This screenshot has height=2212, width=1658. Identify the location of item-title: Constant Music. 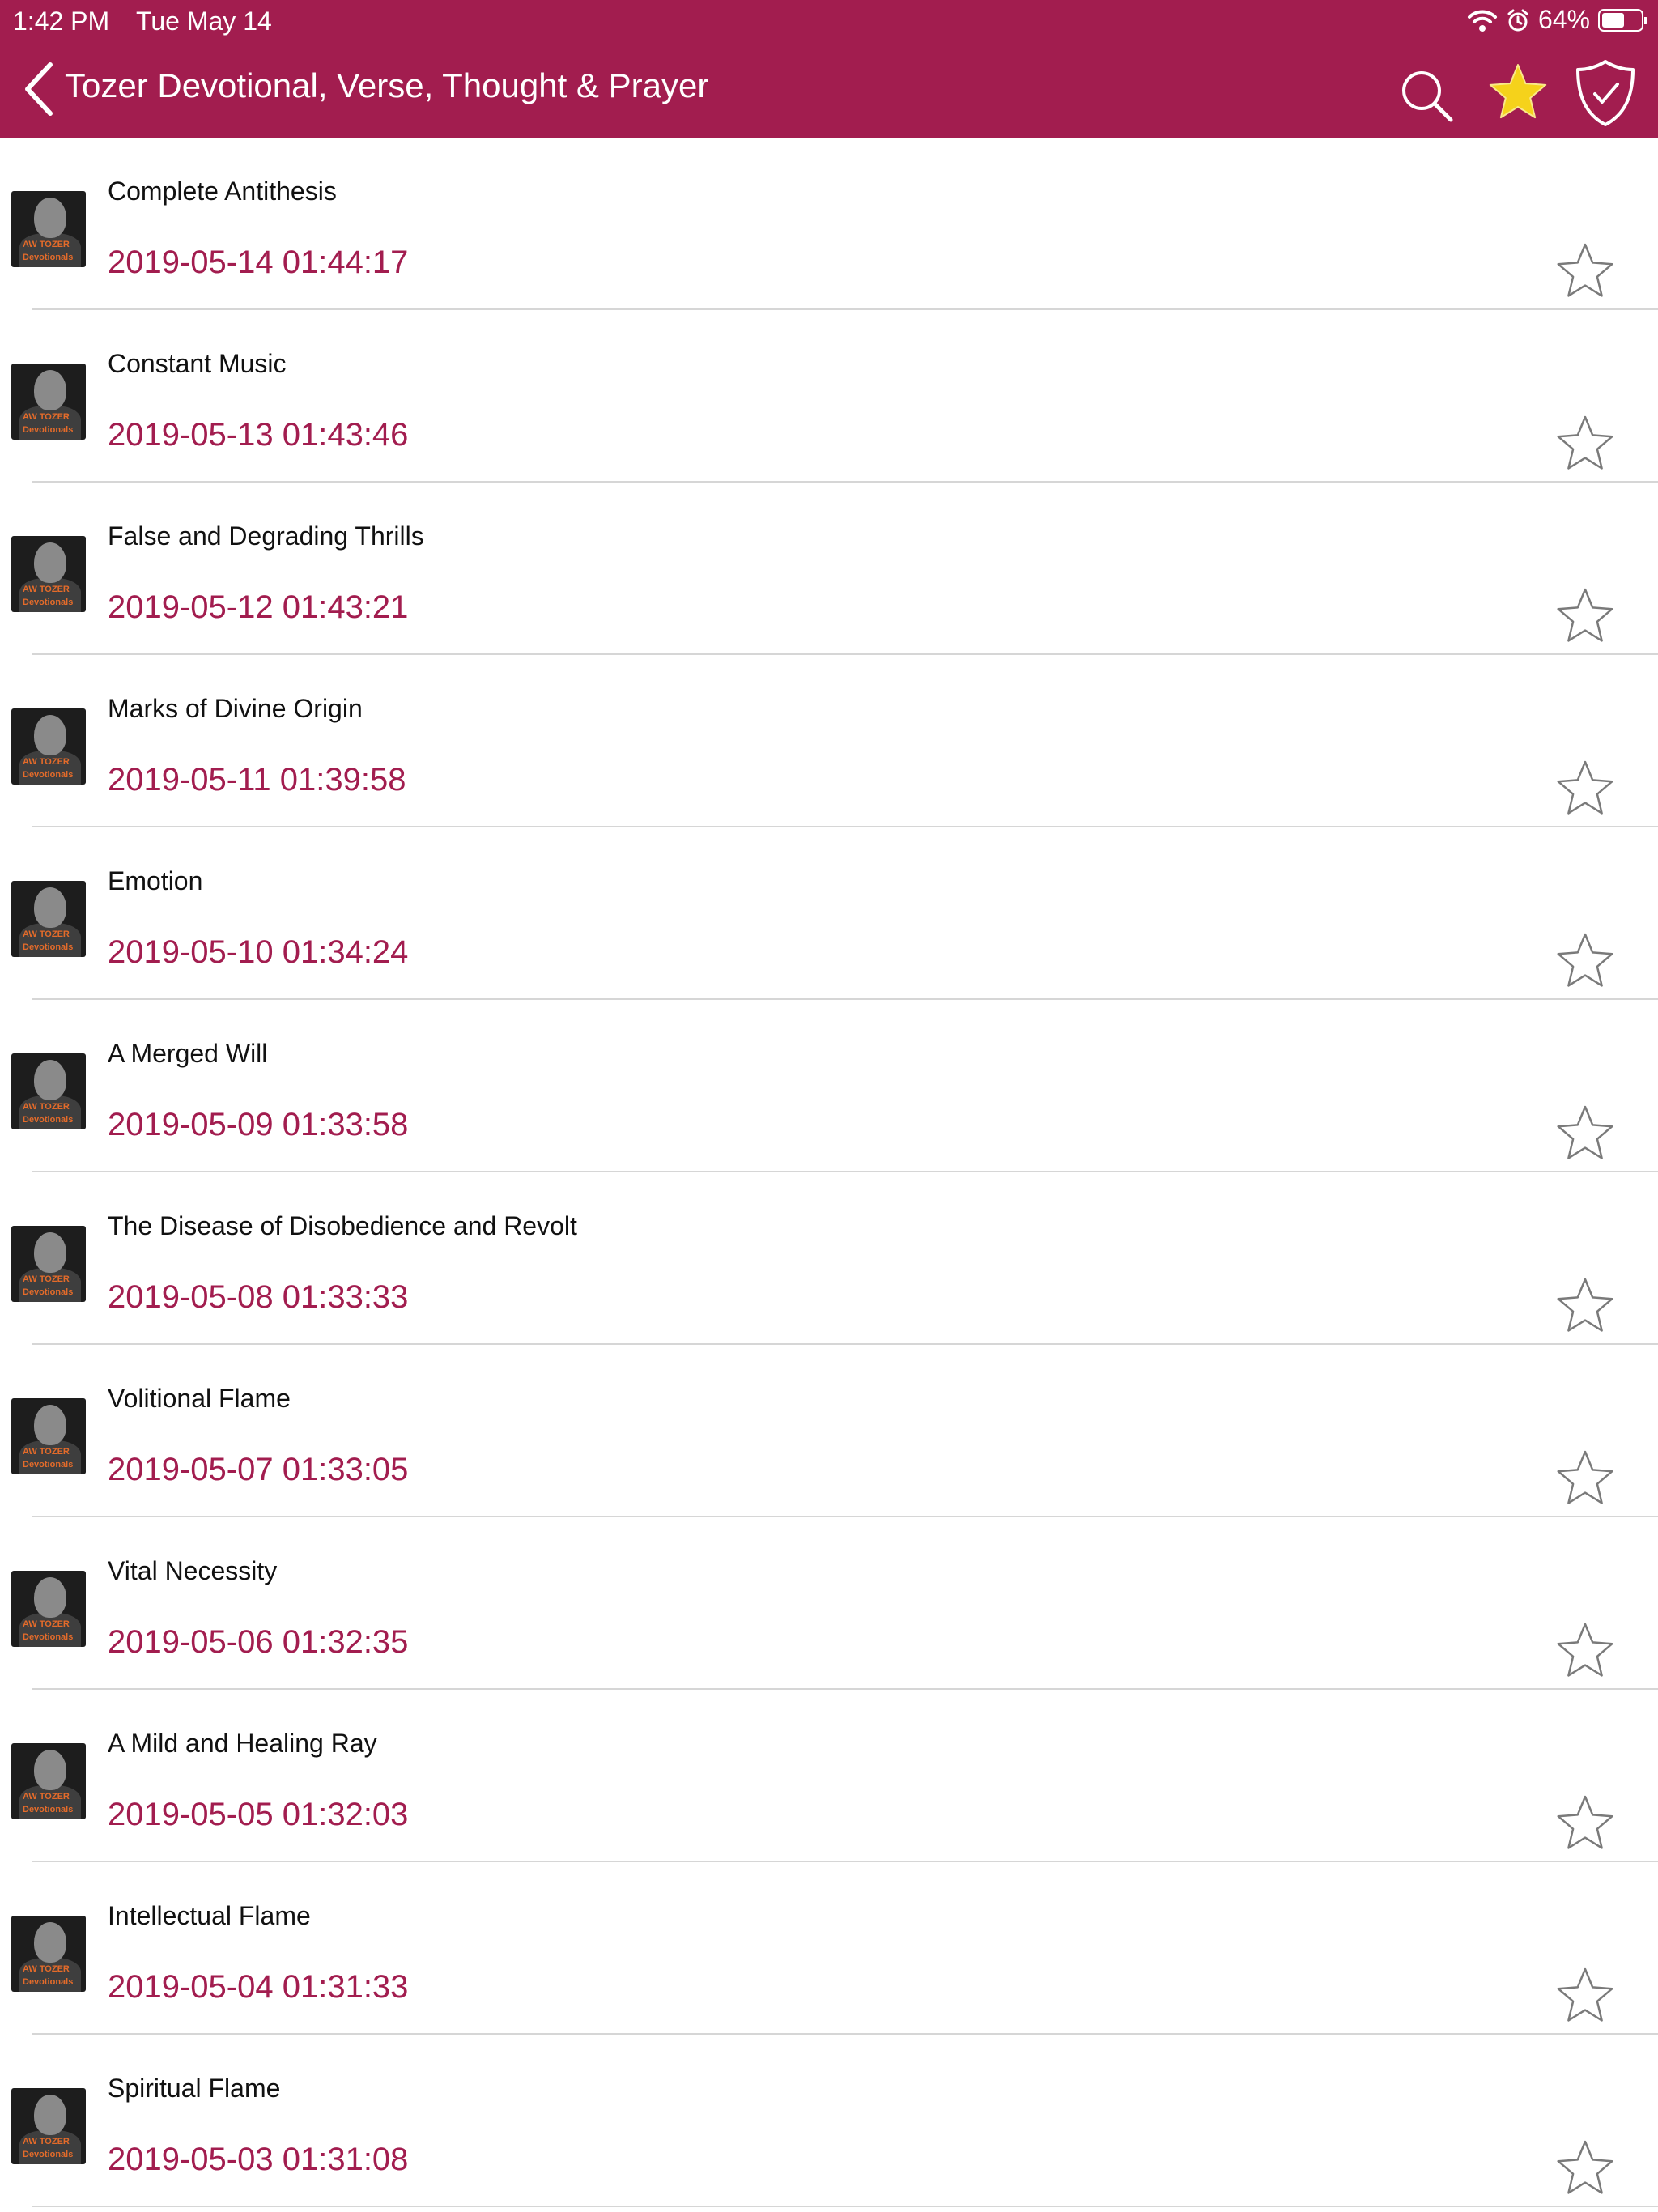
(197, 364).